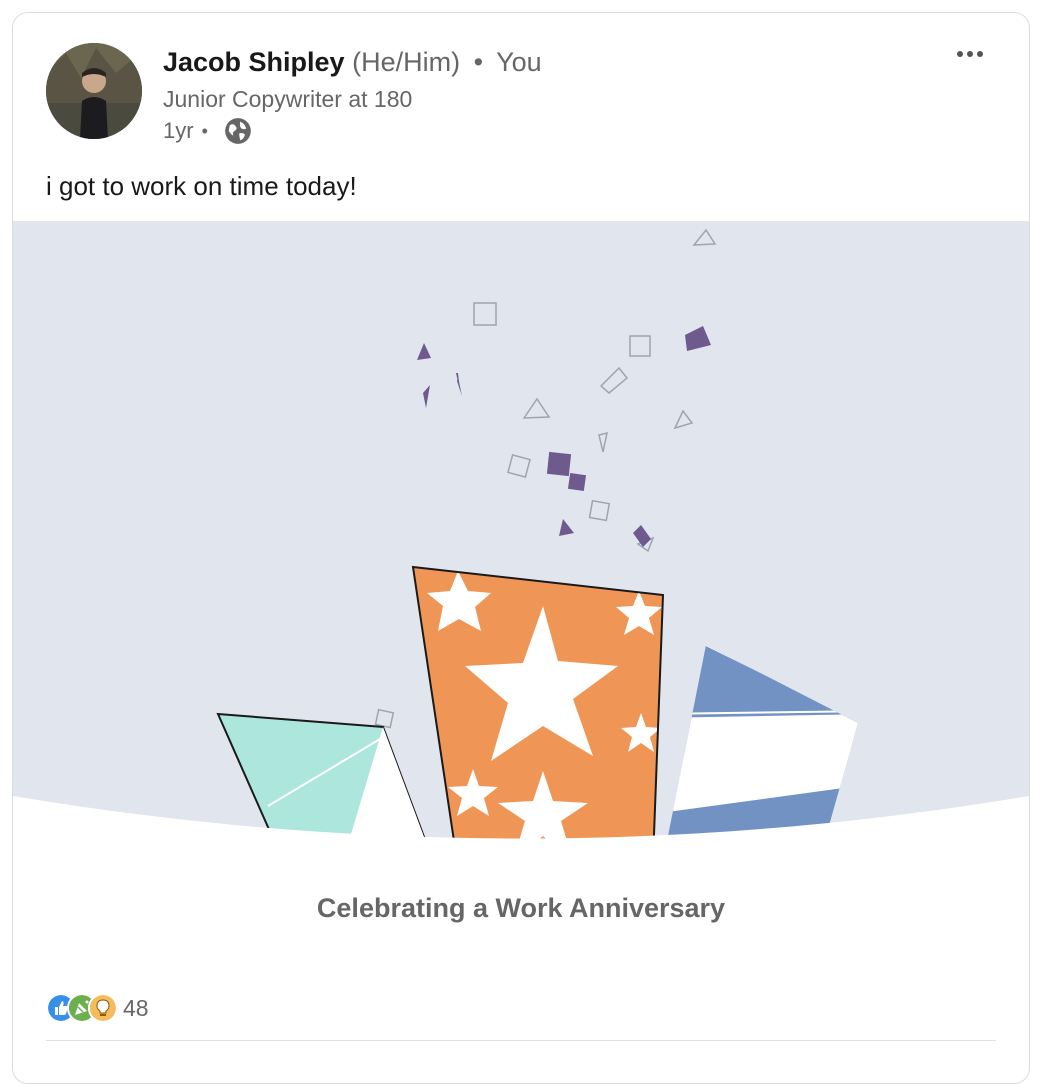  Describe the element at coordinates (519, 62) in the screenshot. I see `relation-label: You` at that location.